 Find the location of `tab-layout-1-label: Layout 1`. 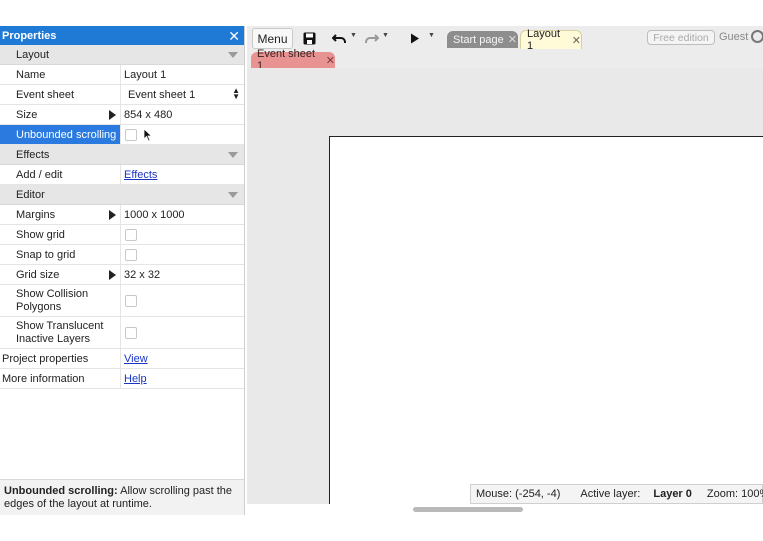

tab-layout-1-label: Layout 1 is located at coordinates (544, 40).